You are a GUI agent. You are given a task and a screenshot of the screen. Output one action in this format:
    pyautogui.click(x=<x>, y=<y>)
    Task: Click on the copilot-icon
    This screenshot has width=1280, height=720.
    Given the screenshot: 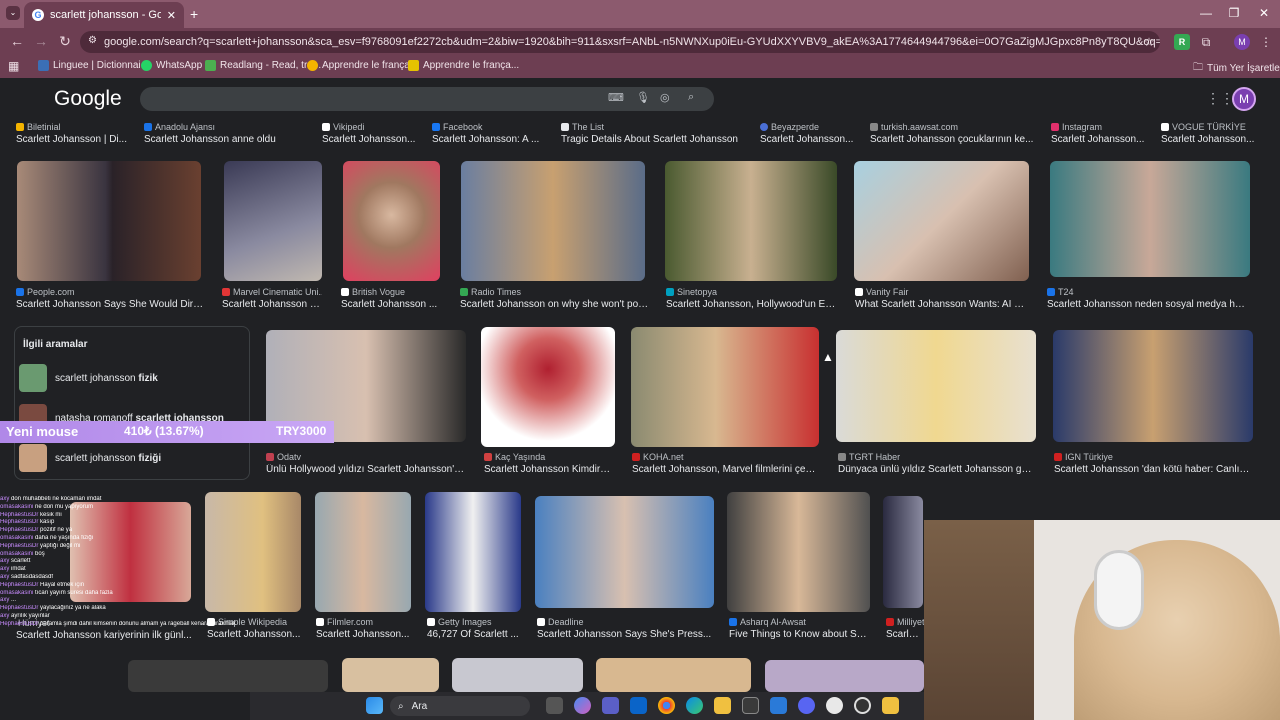 What is the action you would take?
    pyautogui.click(x=582, y=705)
    